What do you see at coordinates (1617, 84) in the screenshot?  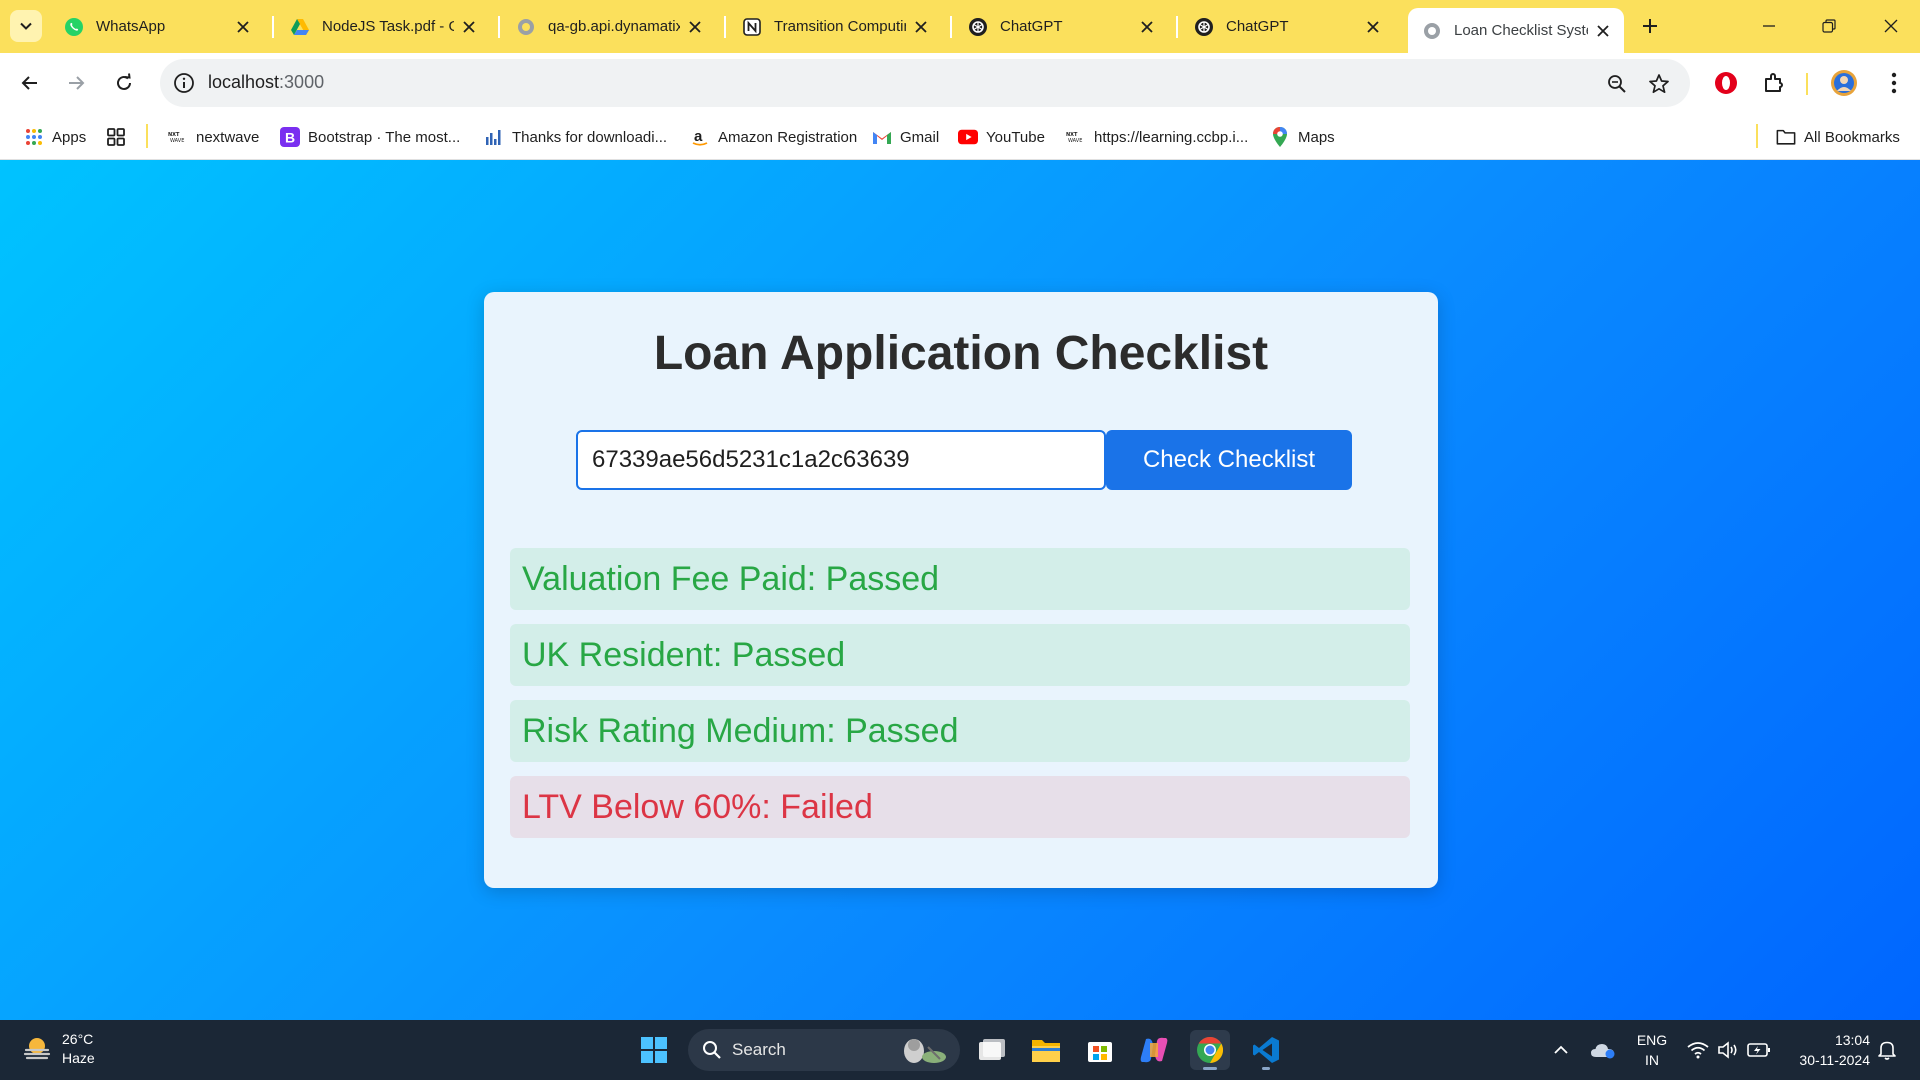 I see `zoom-icon` at bounding box center [1617, 84].